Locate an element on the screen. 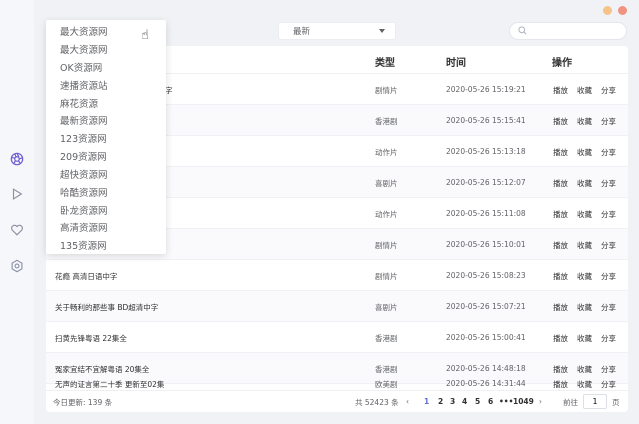 The height and width of the screenshot is (424, 639). minimize-button is located at coordinates (607, 10).